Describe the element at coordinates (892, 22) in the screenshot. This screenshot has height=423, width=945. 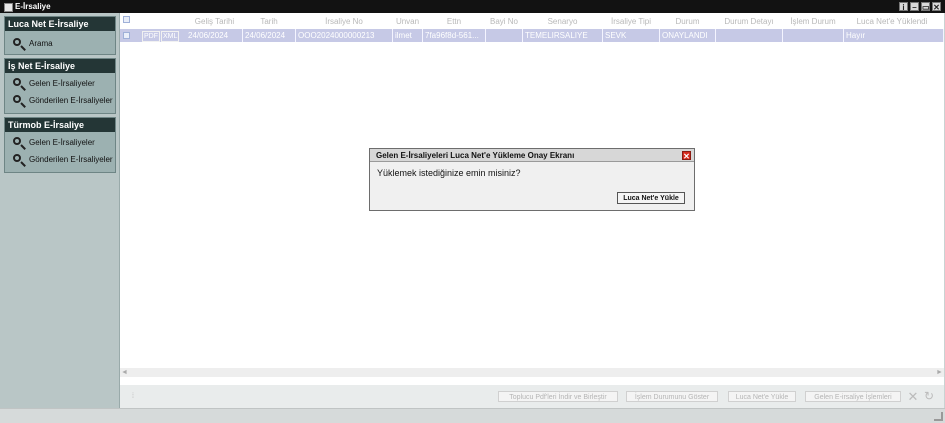
I see `col-luca-yuklendi: Luca Net'e Yüklendi` at that location.